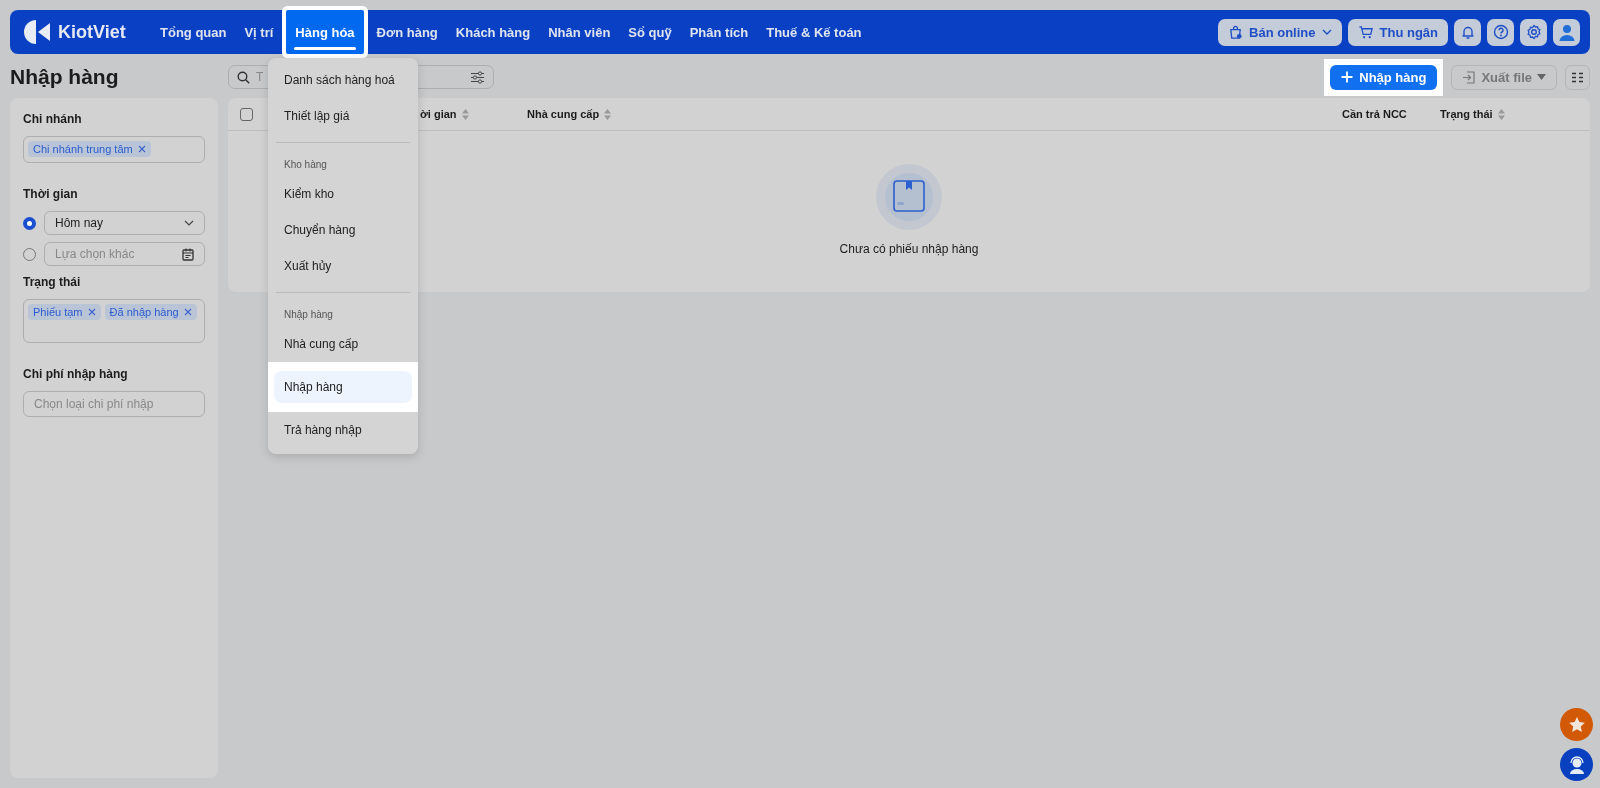 The height and width of the screenshot is (788, 1600). What do you see at coordinates (1365, 32) in the screenshot?
I see `cart-icon` at bounding box center [1365, 32].